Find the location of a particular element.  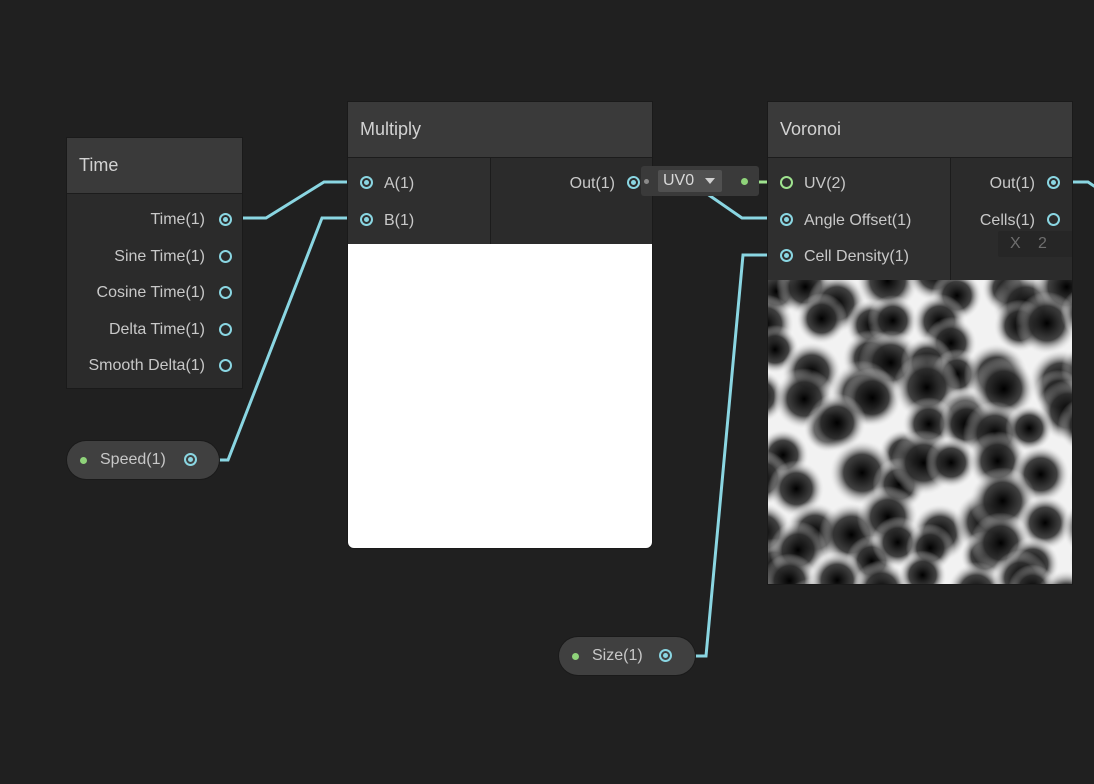

voronoi-preview-image is located at coordinates (920, 432).